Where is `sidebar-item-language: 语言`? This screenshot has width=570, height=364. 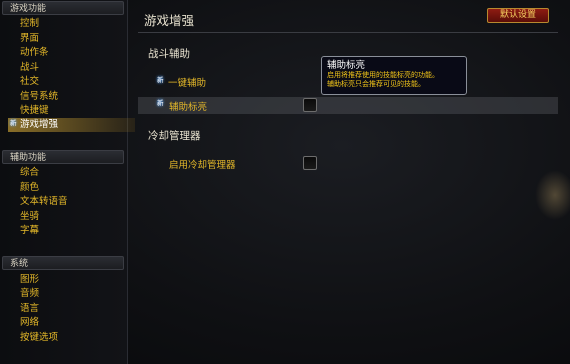
sidebar-item-language: 语言 is located at coordinates (29, 309).